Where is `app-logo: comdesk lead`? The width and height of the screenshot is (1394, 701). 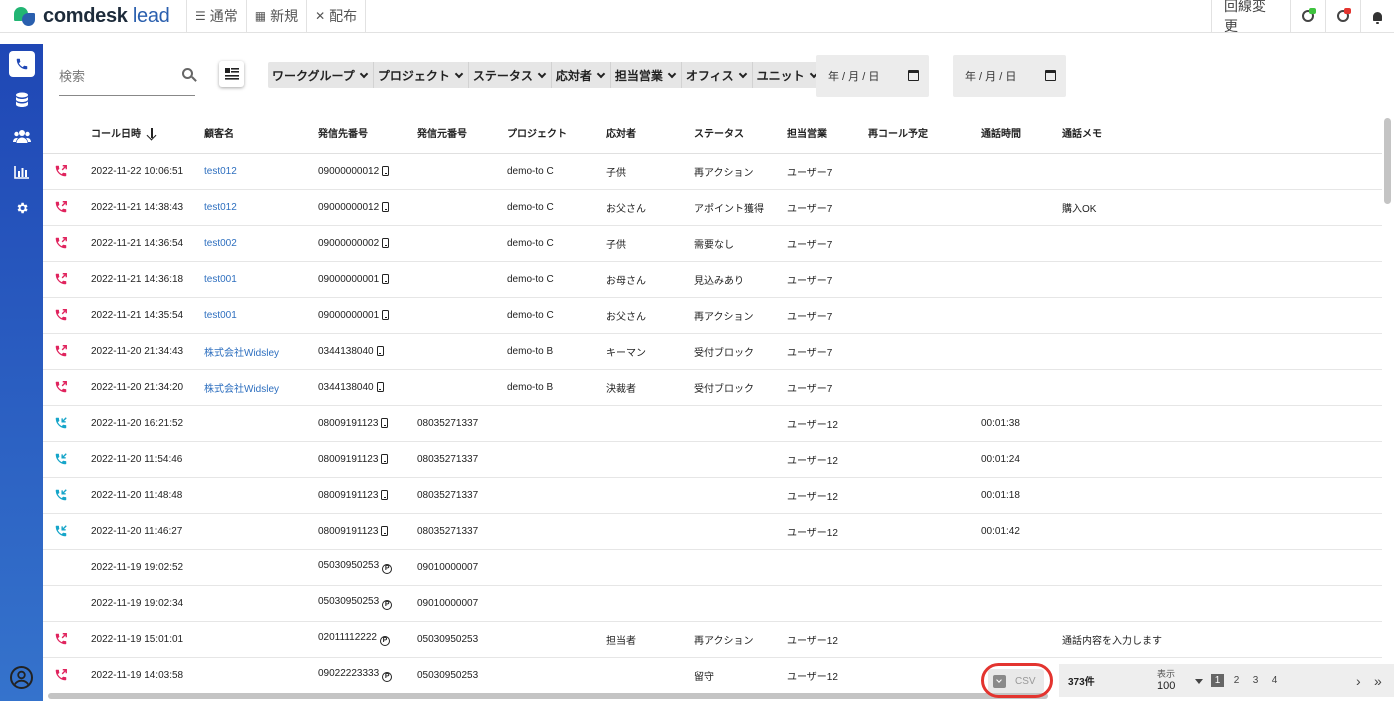
app-logo: comdesk lead is located at coordinates (93, 16).